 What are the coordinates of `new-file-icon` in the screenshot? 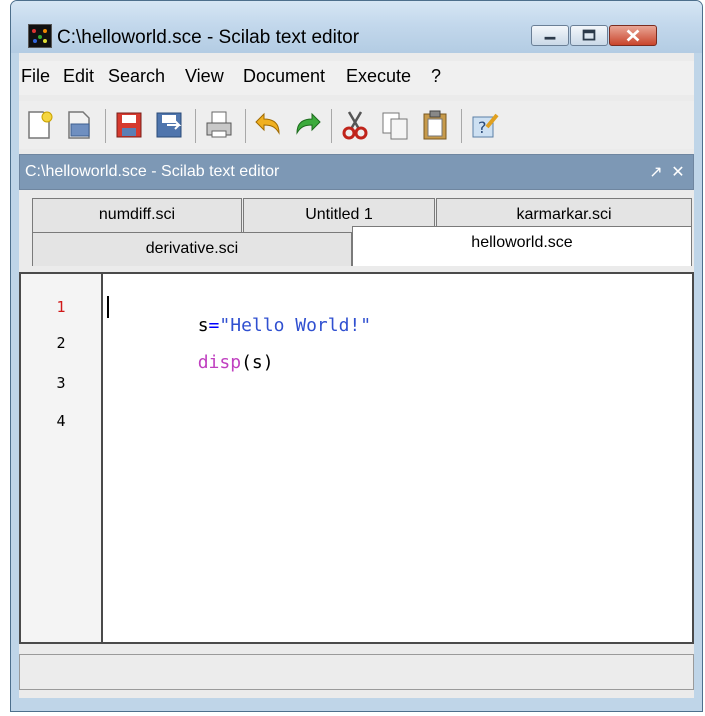 It's located at (39, 125).